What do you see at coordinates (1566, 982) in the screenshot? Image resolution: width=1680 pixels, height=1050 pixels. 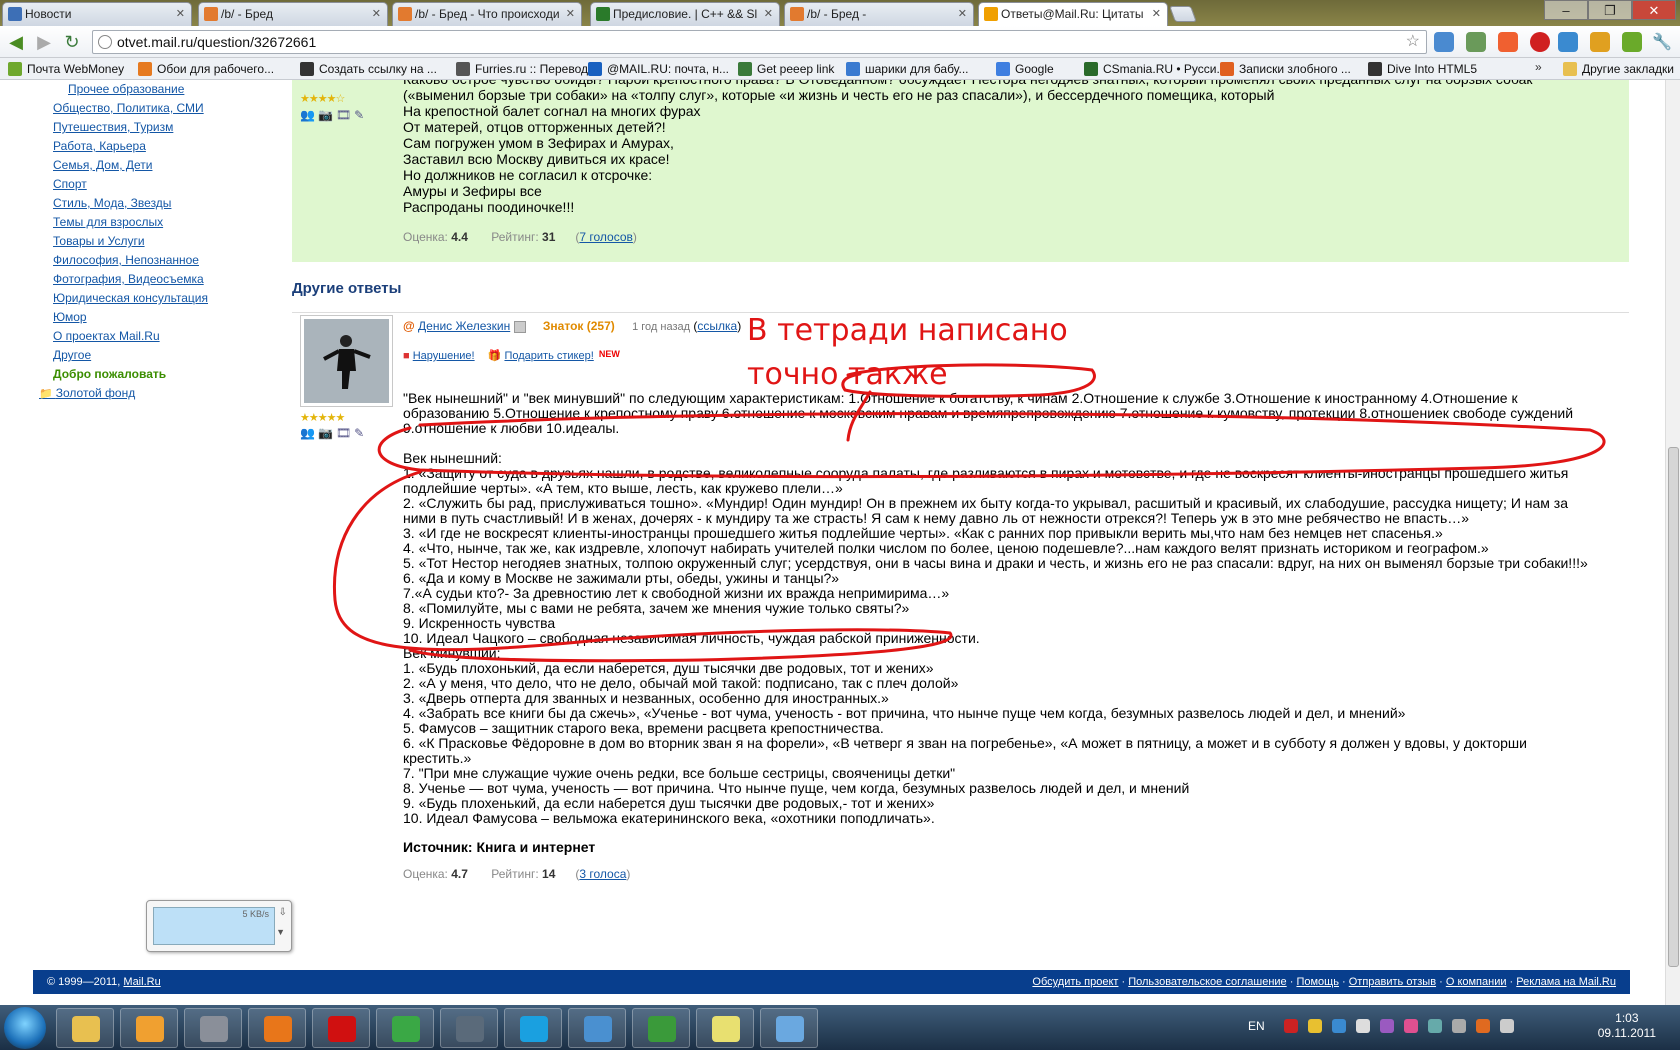 I see `footer-link: Реклама на Mail.Ru` at bounding box center [1566, 982].